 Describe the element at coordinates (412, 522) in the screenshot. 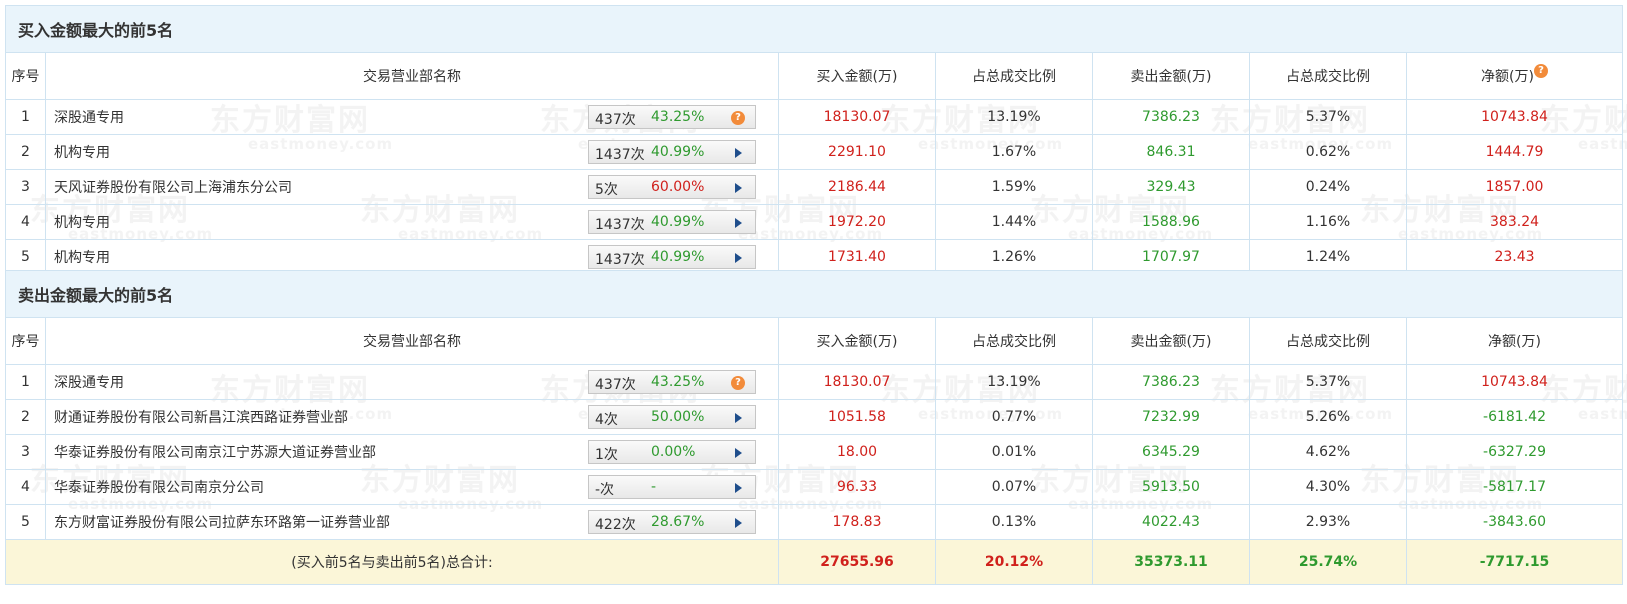

I see `broker-cell: 东方财富证券股份有限公司拉萨东环路第一证券营业部 422次 28.67%` at that location.